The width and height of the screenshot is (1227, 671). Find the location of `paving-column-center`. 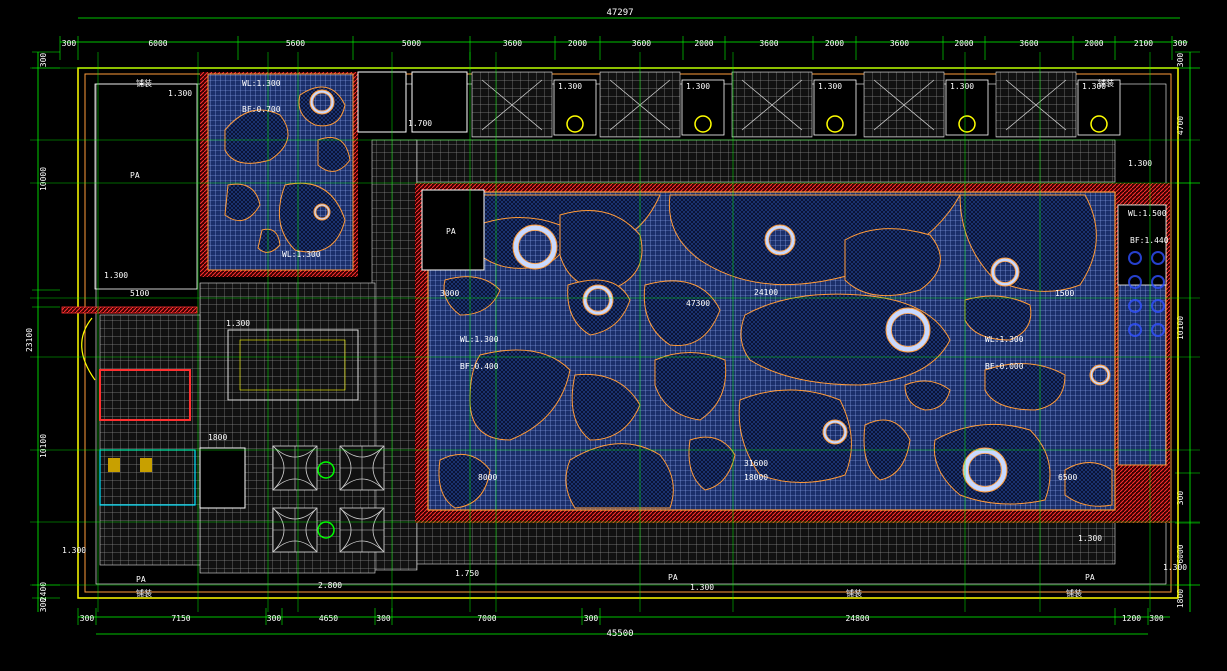

paving-column-center is located at coordinates (394, 355).